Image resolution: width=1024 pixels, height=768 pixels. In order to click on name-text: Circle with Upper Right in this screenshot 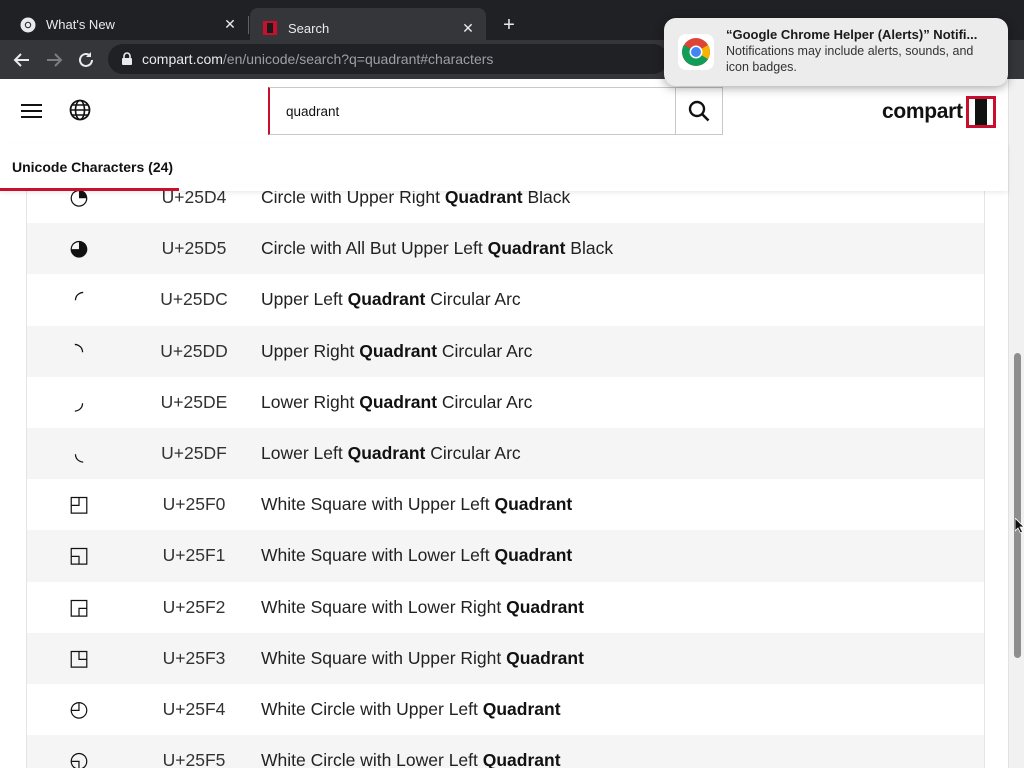, I will do `click(353, 199)`.